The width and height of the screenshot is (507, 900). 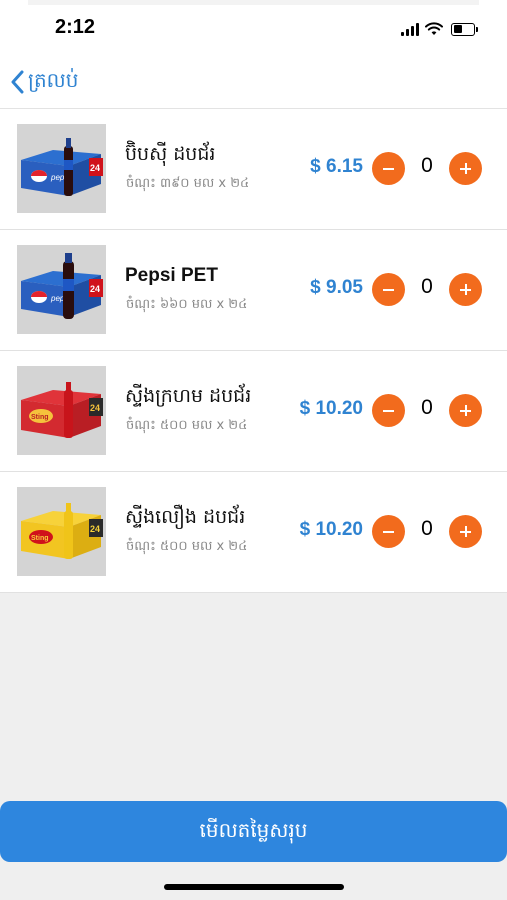 What do you see at coordinates (187, 304) in the screenshot?
I see `product-description: ចំណុះ ៦៦០ មល x ២៤` at bounding box center [187, 304].